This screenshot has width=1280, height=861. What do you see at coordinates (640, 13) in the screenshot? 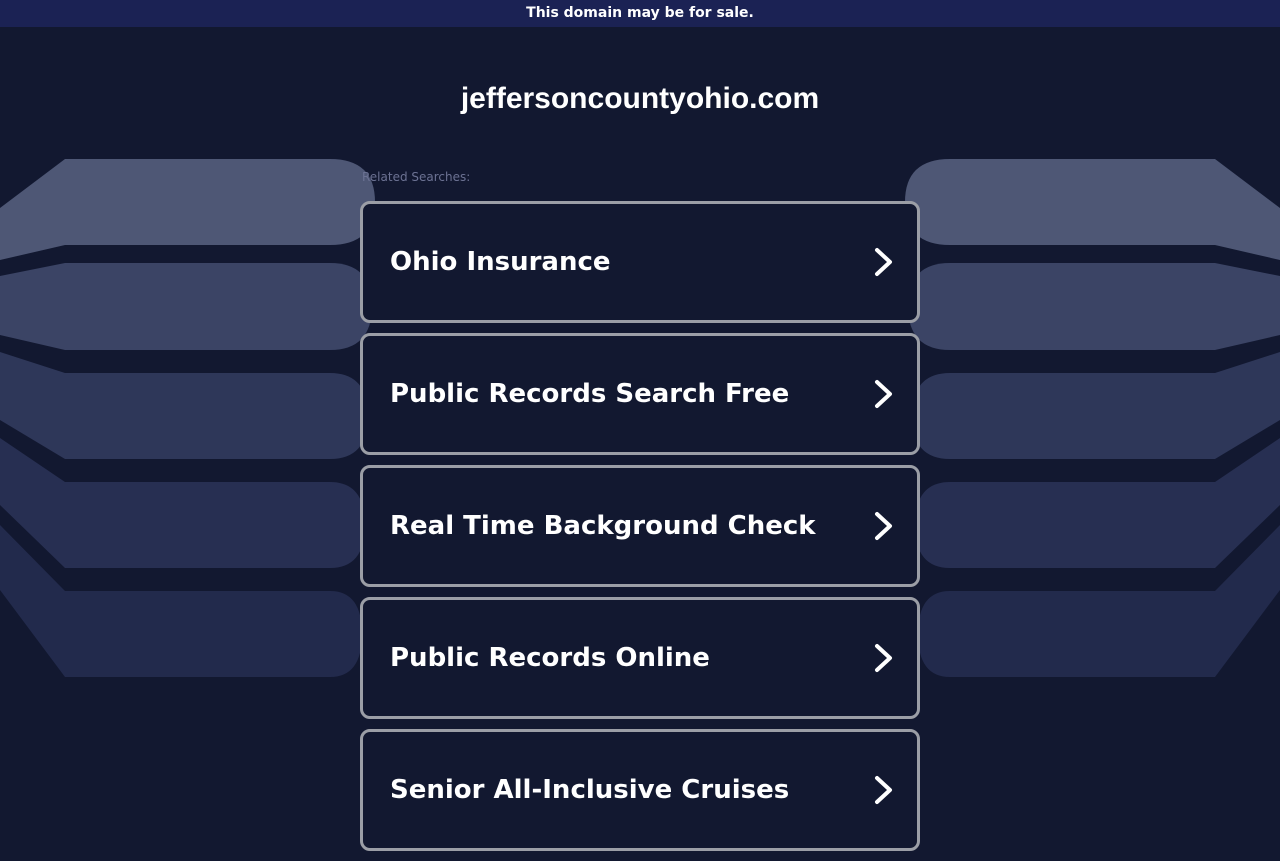
I see `for-sale-banner: This domain may be for sale.` at bounding box center [640, 13].